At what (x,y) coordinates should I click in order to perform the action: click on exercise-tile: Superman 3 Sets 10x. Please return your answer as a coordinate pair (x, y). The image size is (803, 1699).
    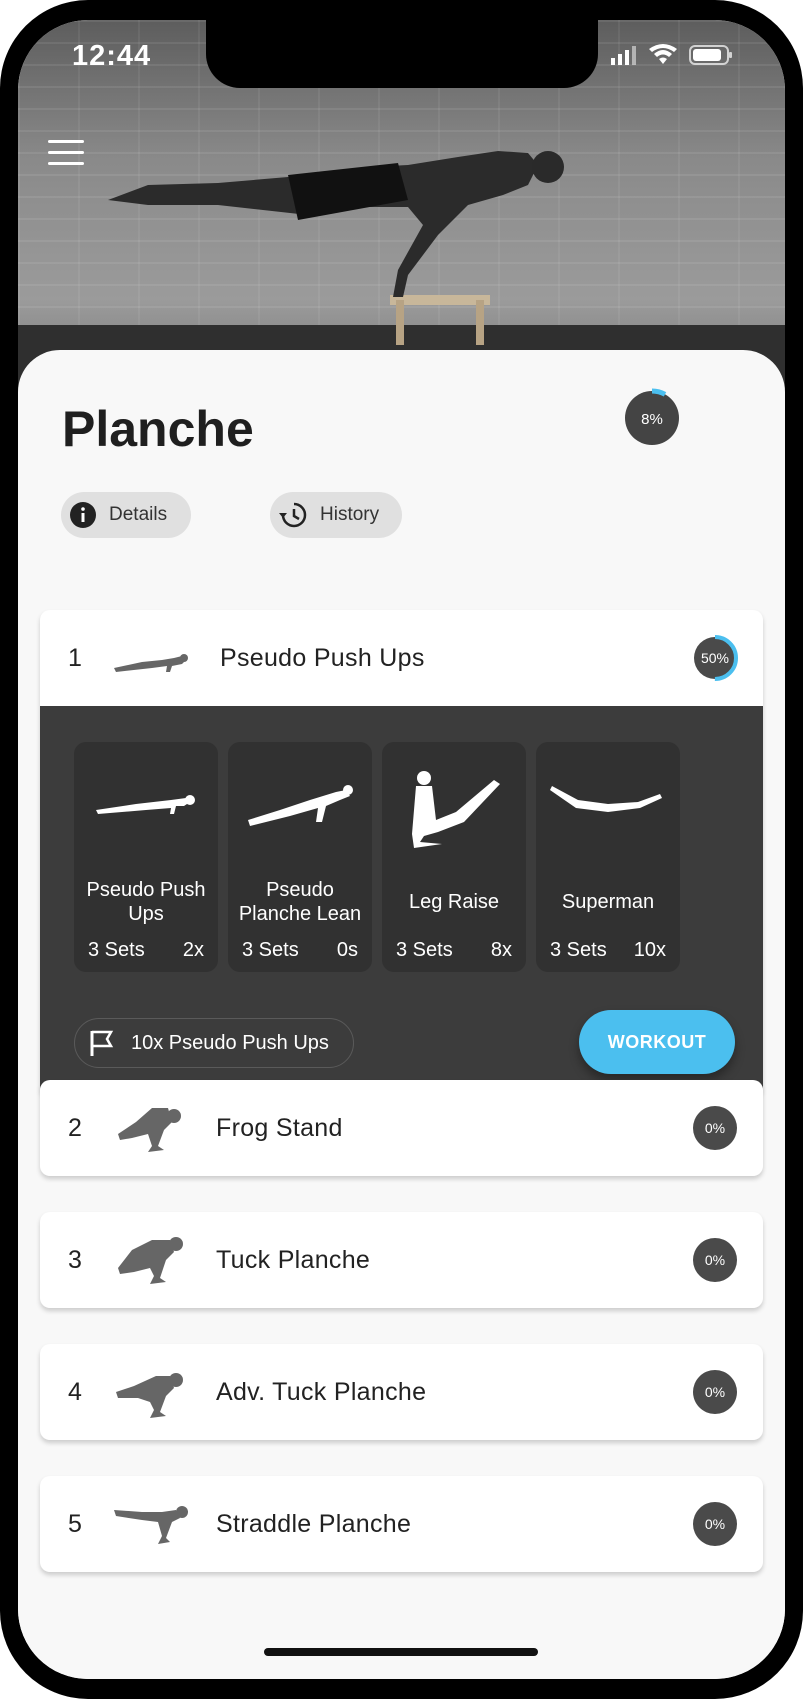
    Looking at the image, I should click on (608, 857).